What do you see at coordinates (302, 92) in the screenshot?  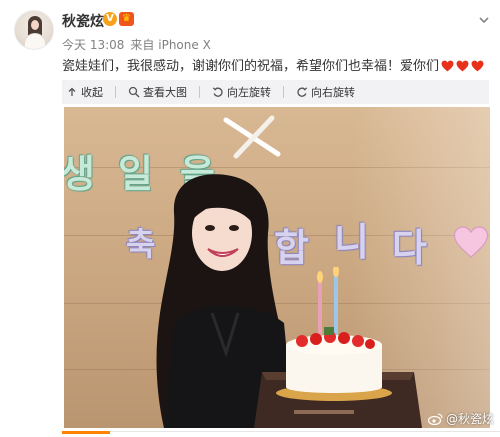 I see `rotate-right-icon` at bounding box center [302, 92].